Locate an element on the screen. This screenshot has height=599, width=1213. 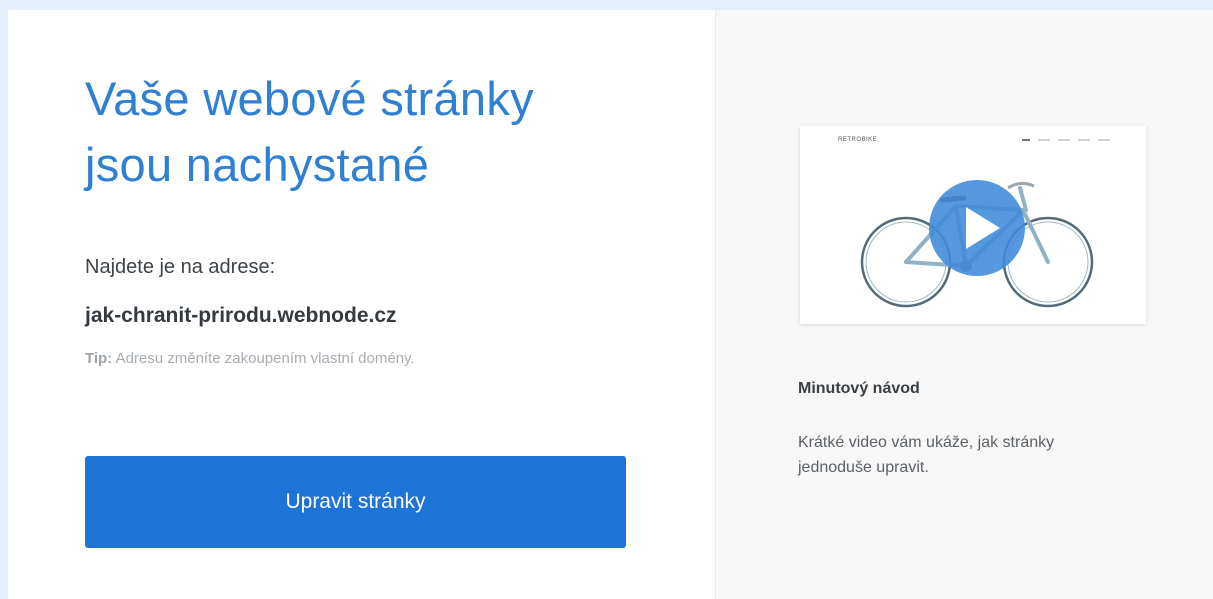
website-address: jak-chranit-prirodu.webnode.cz is located at coordinates (241, 315).